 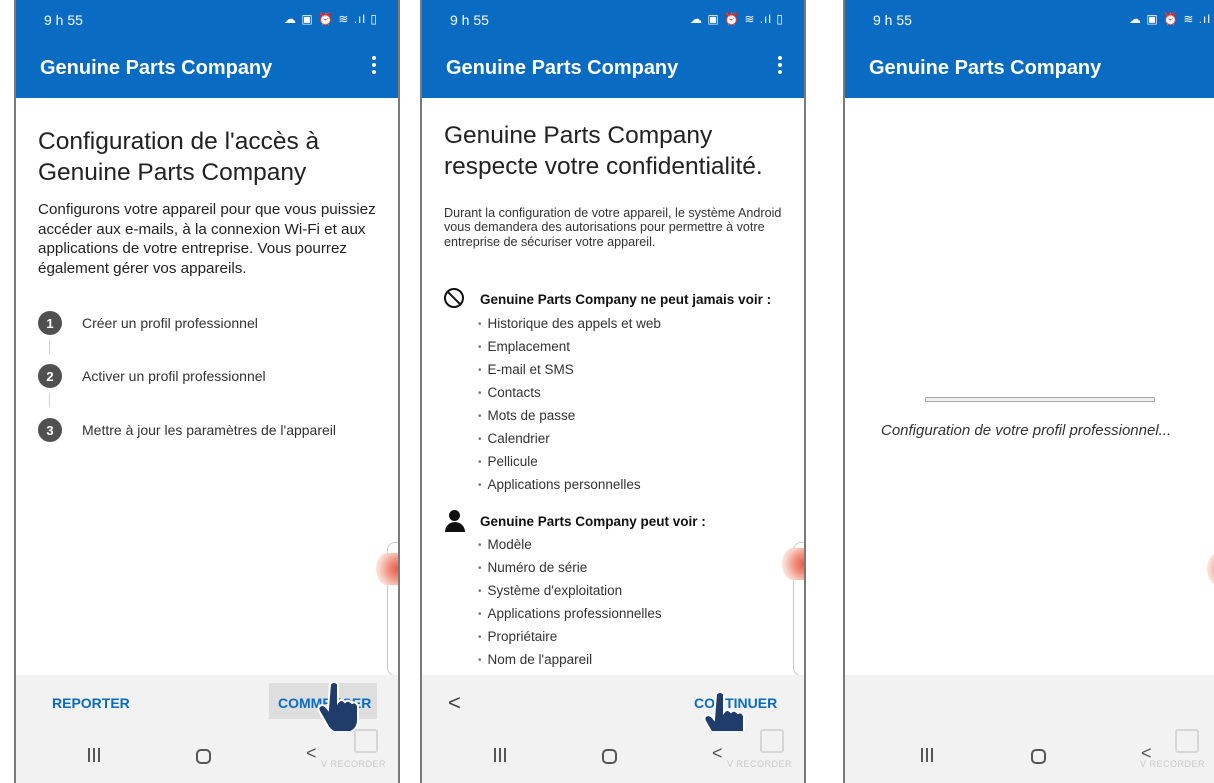 I want to click on prohibited-icon, so click(x=455, y=299).